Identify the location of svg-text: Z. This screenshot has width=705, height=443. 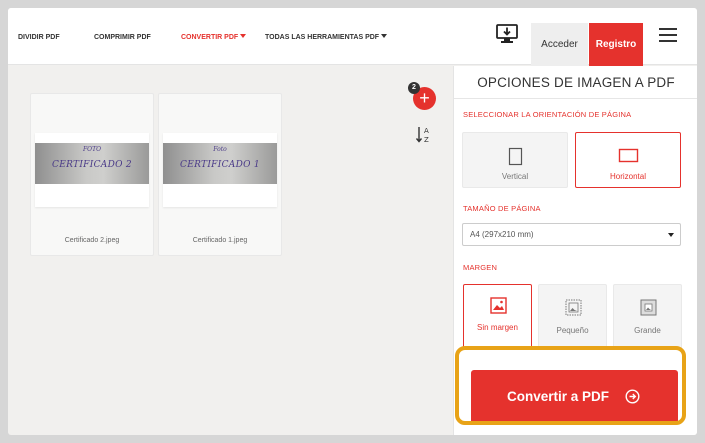
(426, 140).